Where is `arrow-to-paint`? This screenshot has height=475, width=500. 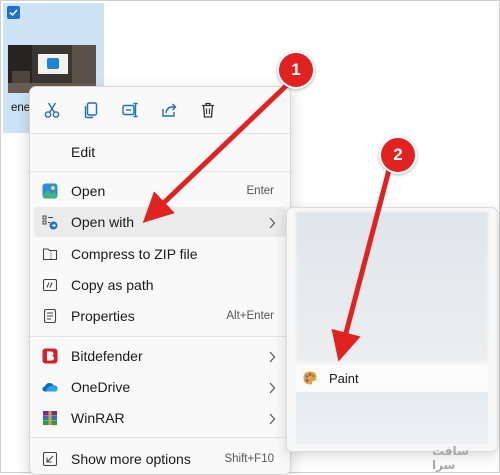 arrow-to-paint is located at coordinates (362, 263).